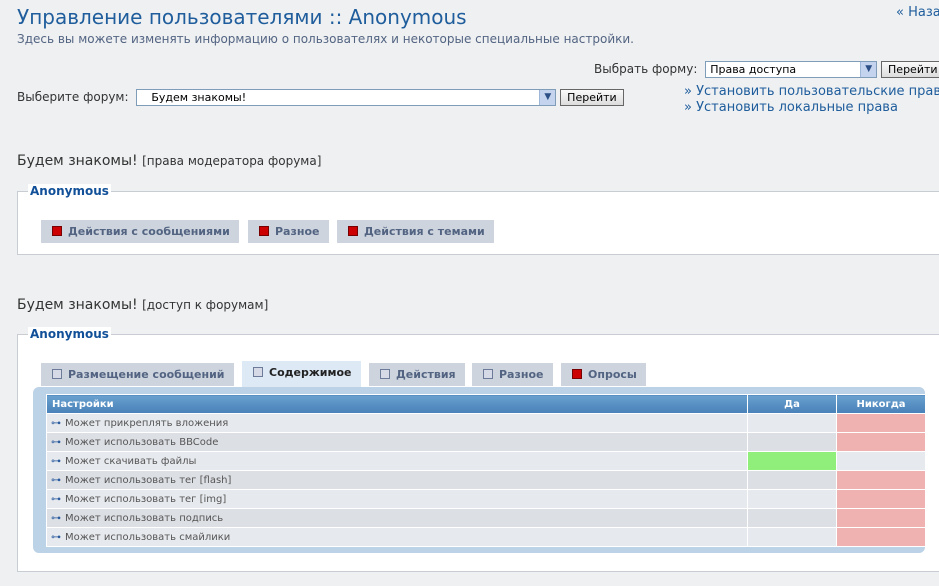 The height and width of the screenshot is (586, 939). What do you see at coordinates (301, 374) in the screenshot?
I see `tab-content: Содержимое` at bounding box center [301, 374].